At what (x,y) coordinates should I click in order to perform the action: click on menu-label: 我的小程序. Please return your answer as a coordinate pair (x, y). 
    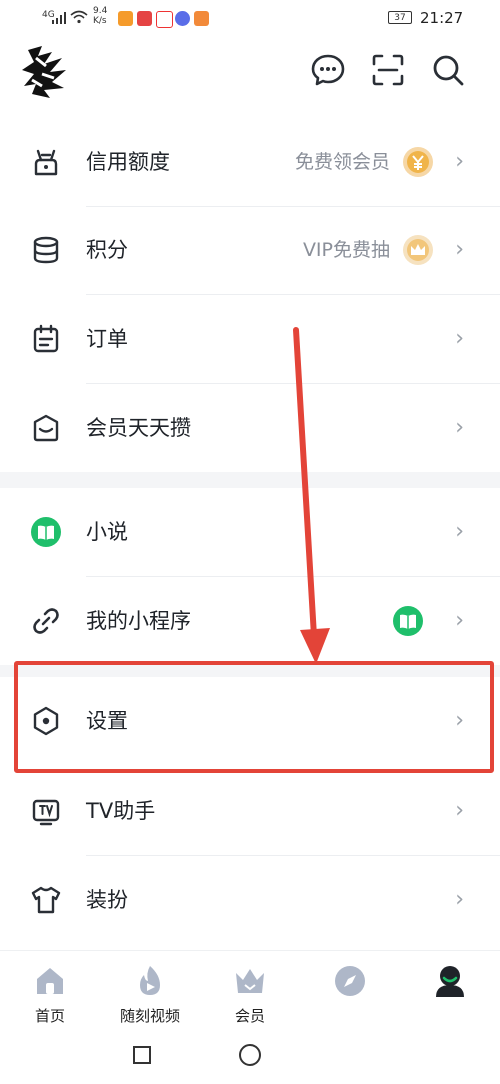
    Looking at the image, I should click on (138, 621).